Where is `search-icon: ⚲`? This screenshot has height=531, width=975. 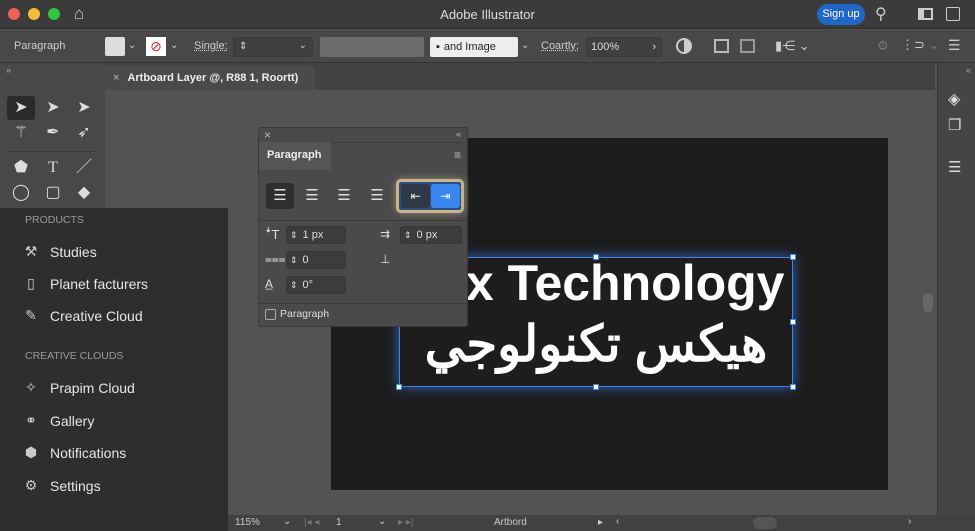
search-icon: ⚲ is located at coordinates (881, 14).